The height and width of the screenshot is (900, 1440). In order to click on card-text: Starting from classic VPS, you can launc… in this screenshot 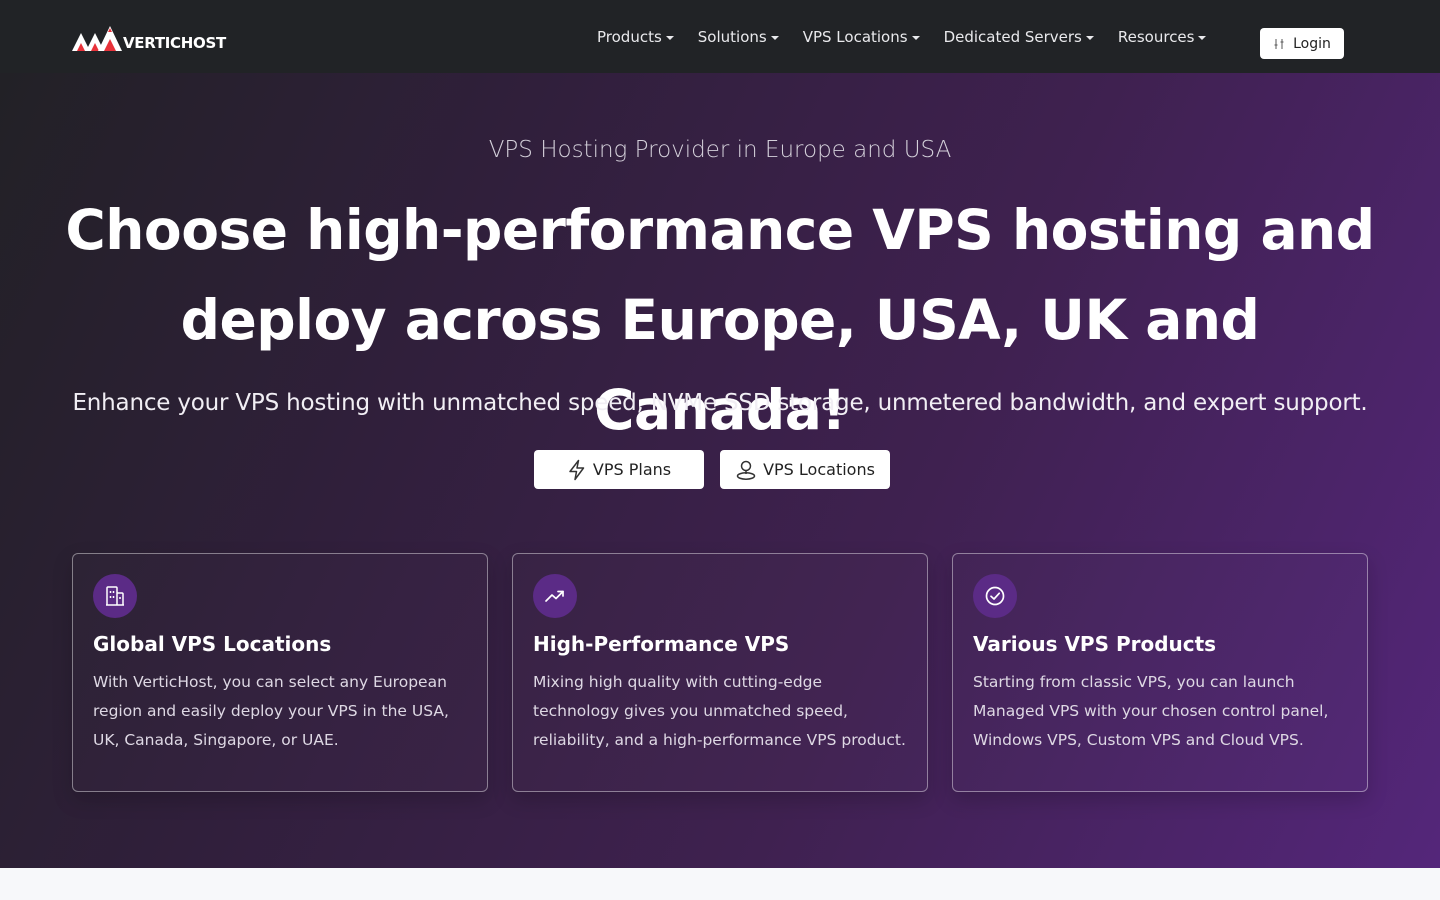, I will do `click(1151, 711)`.